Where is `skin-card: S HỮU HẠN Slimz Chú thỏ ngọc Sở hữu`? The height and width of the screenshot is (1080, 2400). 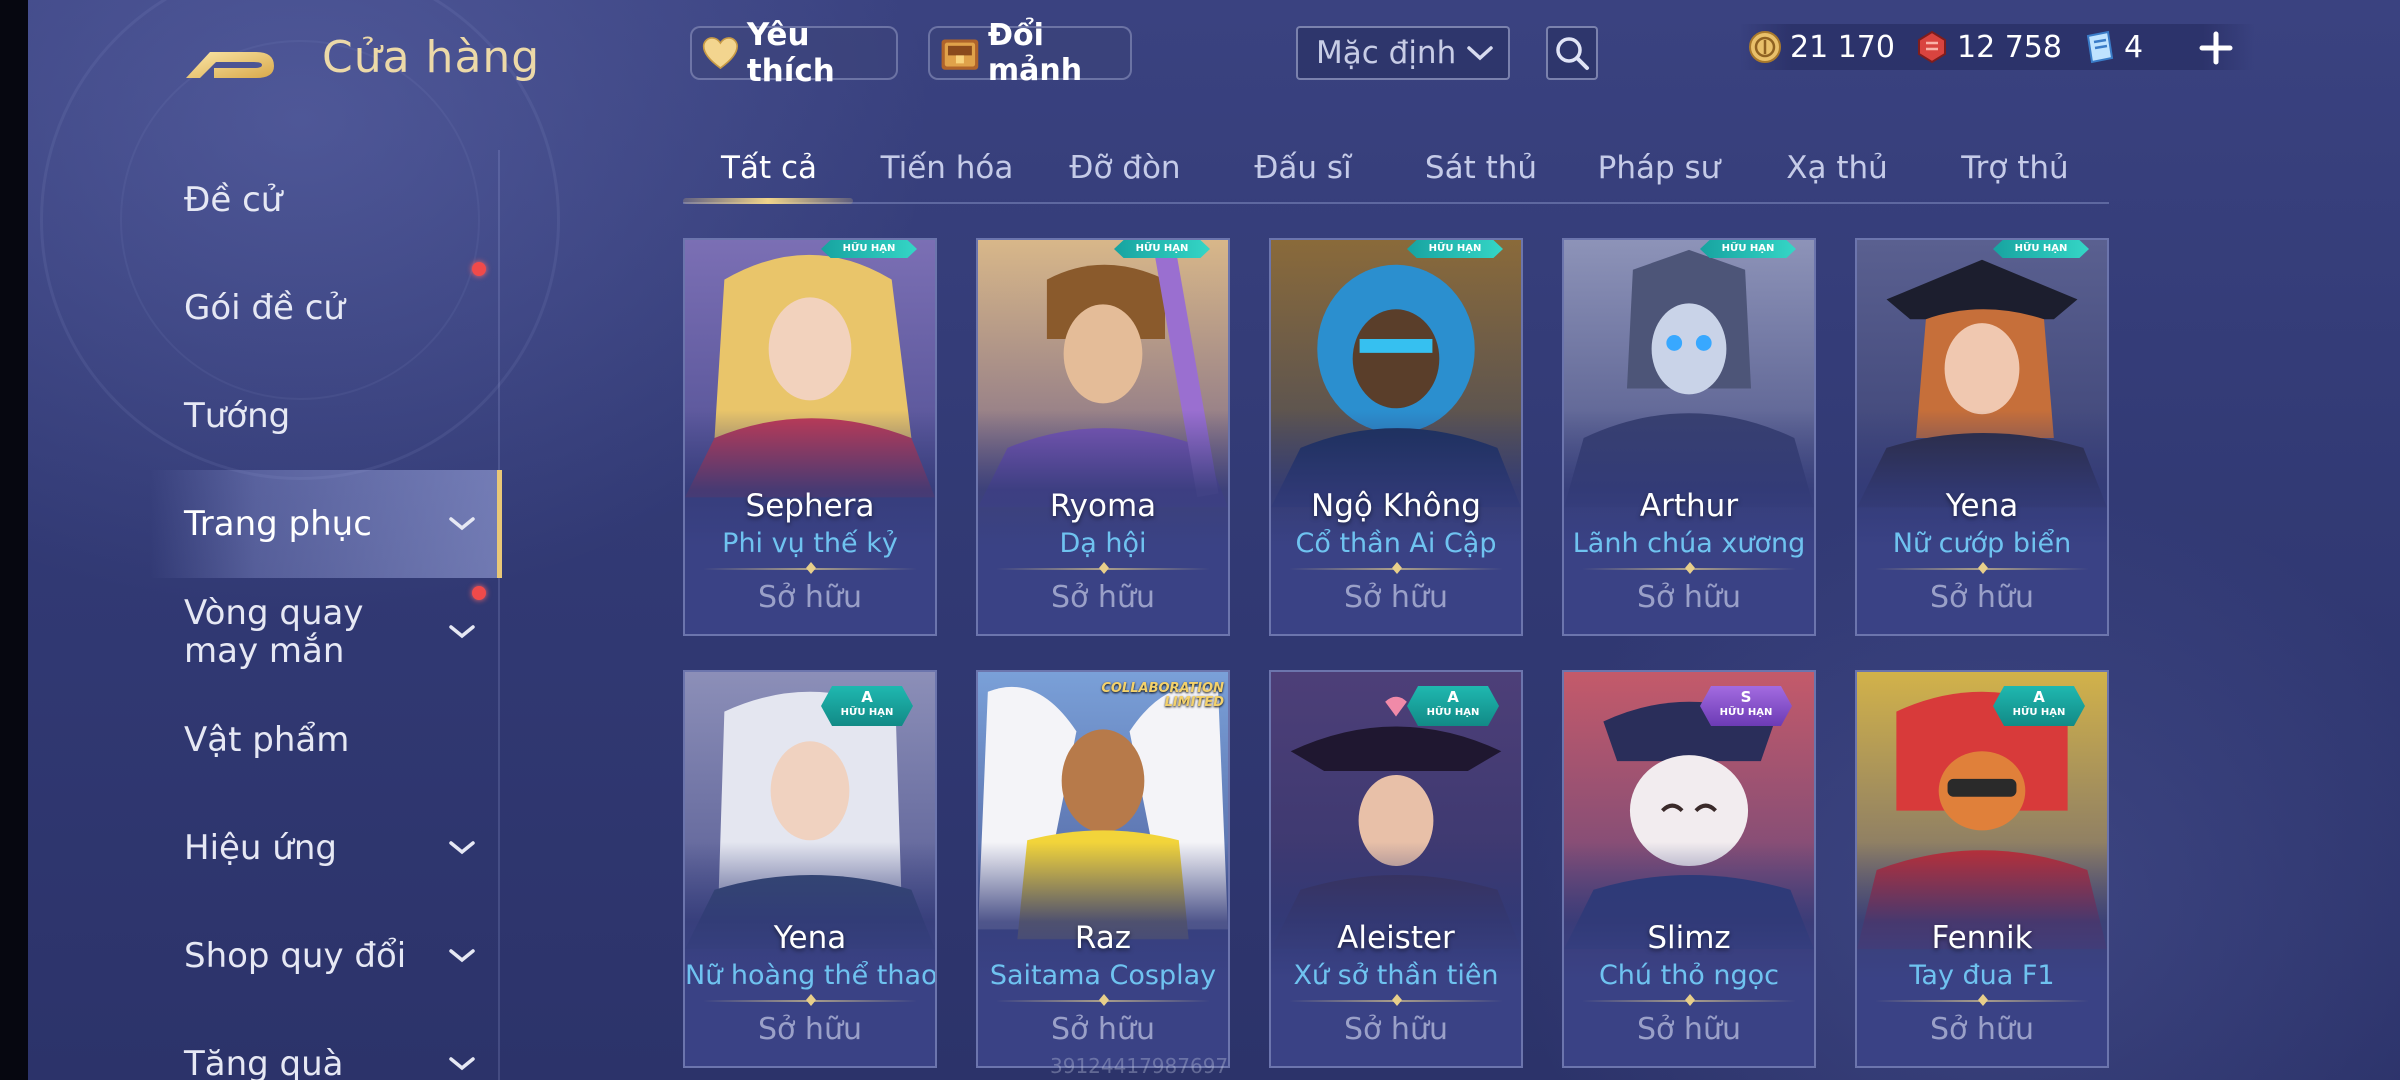 skin-card: S HỮU HẠN Slimz Chú thỏ ngọc Sở hữu is located at coordinates (1689, 869).